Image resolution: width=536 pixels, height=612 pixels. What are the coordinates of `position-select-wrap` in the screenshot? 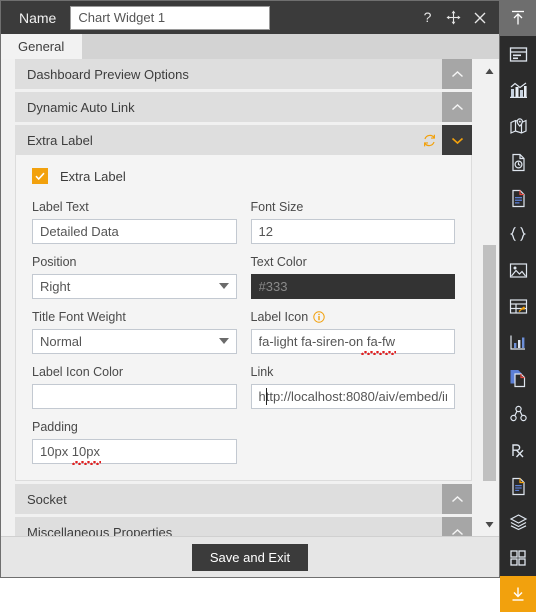 It's located at (134, 286).